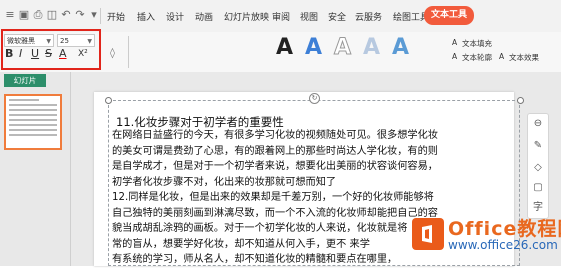  Describe the element at coordinates (10, 15) in the screenshot. I see `menu-icon: ≡` at that location.